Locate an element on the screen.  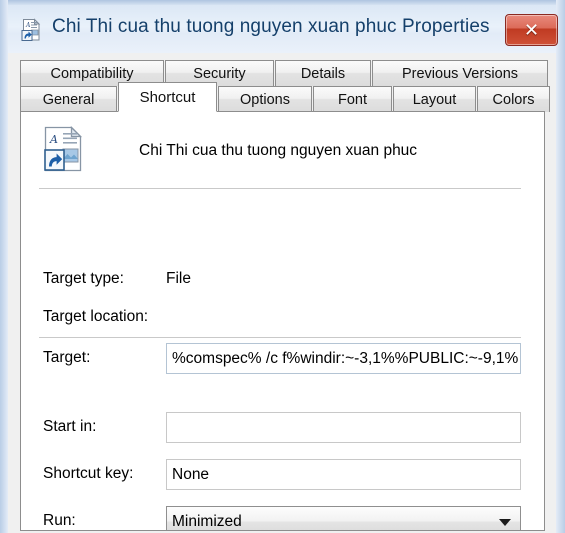
shortcut-key-input: None is located at coordinates (343, 474).